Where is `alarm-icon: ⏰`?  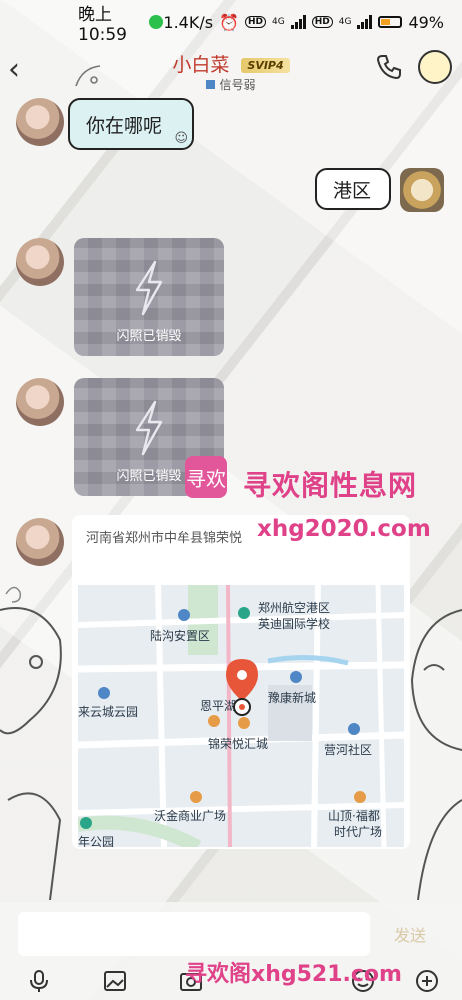 alarm-icon: ⏰ is located at coordinates (229, 22).